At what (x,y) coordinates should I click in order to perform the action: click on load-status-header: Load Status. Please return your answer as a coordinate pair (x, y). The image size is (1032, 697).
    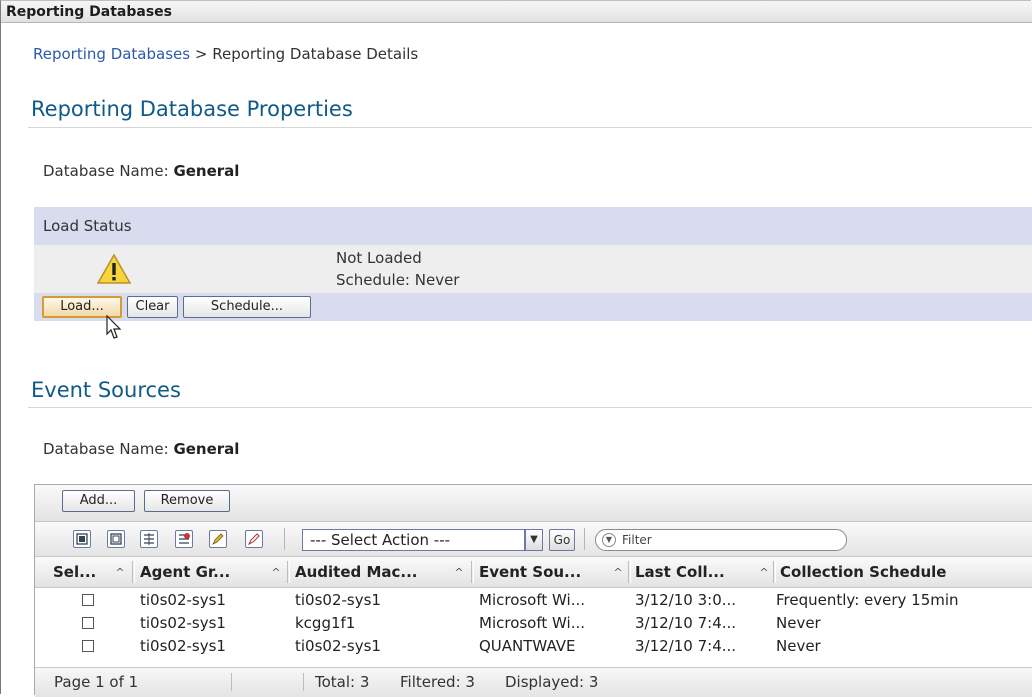
    Looking at the image, I should click on (533, 226).